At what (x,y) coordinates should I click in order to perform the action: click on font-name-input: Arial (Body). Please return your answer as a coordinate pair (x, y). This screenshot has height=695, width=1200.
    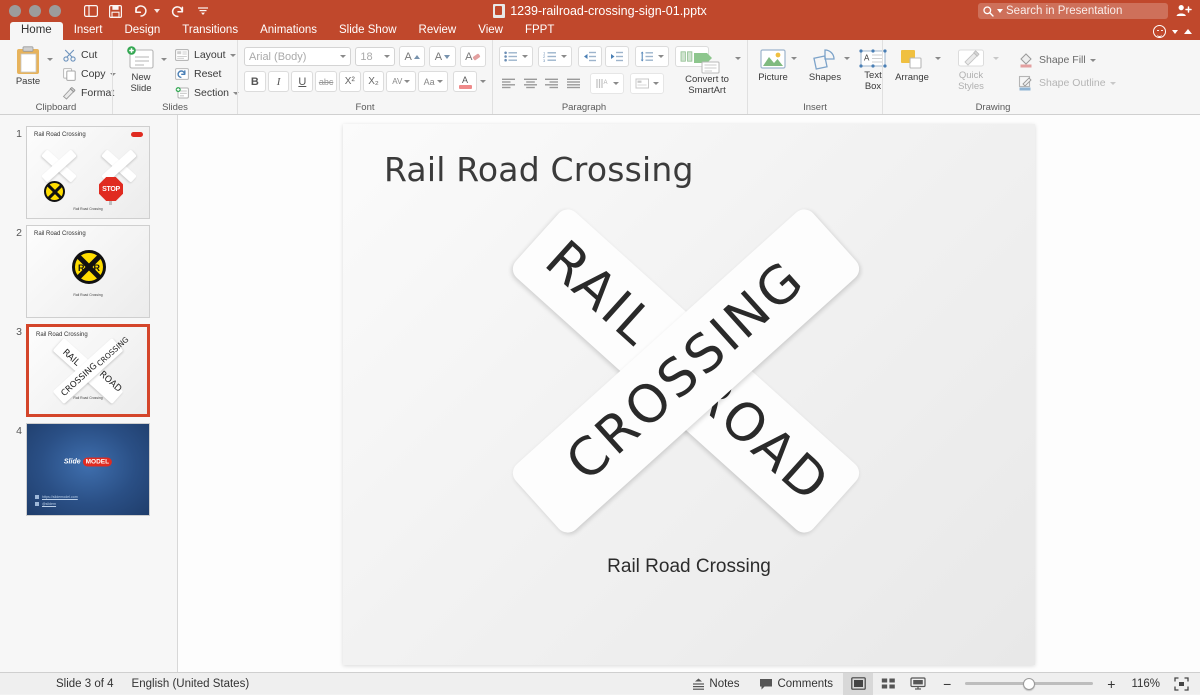
    Looking at the image, I should click on (298, 56).